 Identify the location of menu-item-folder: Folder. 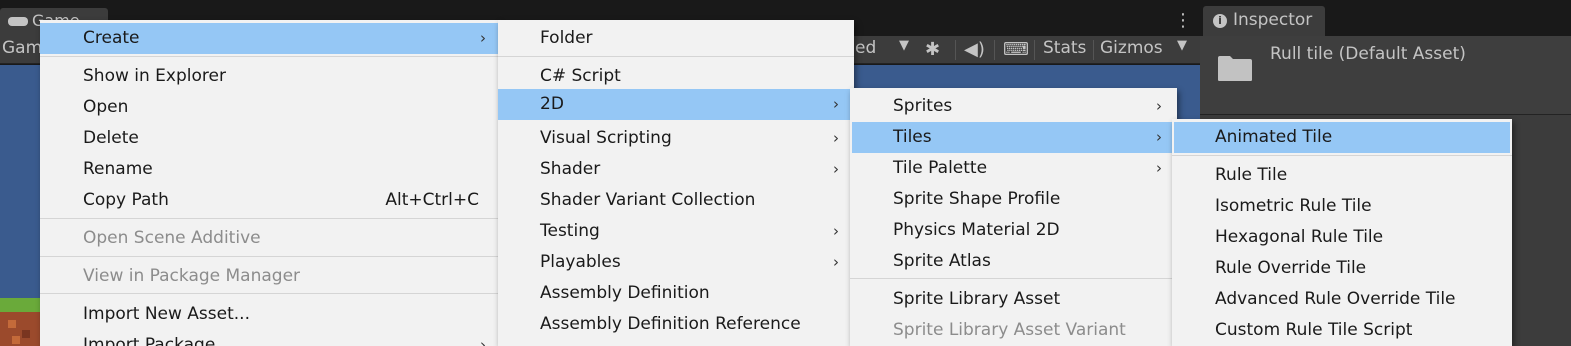
(676, 38).